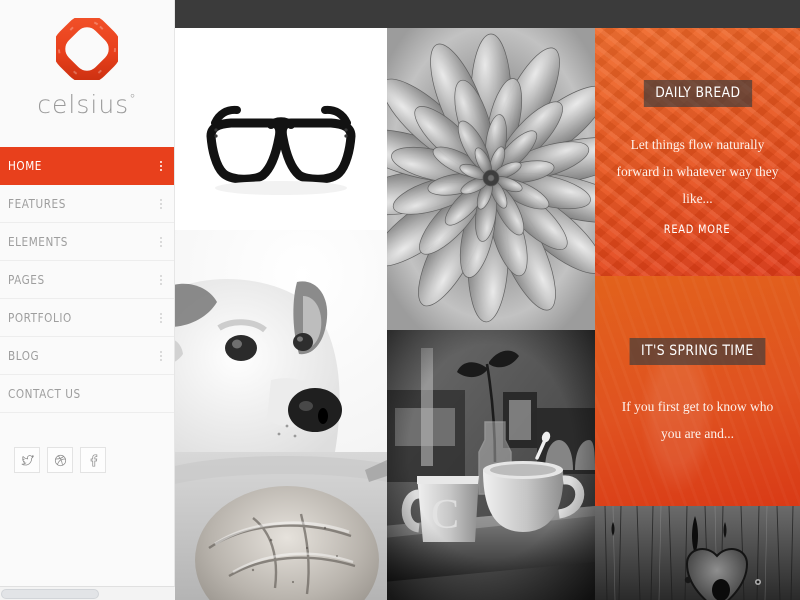  What do you see at coordinates (26, 279) in the screenshot?
I see `sidebar-item-label: PAGES` at bounding box center [26, 279].